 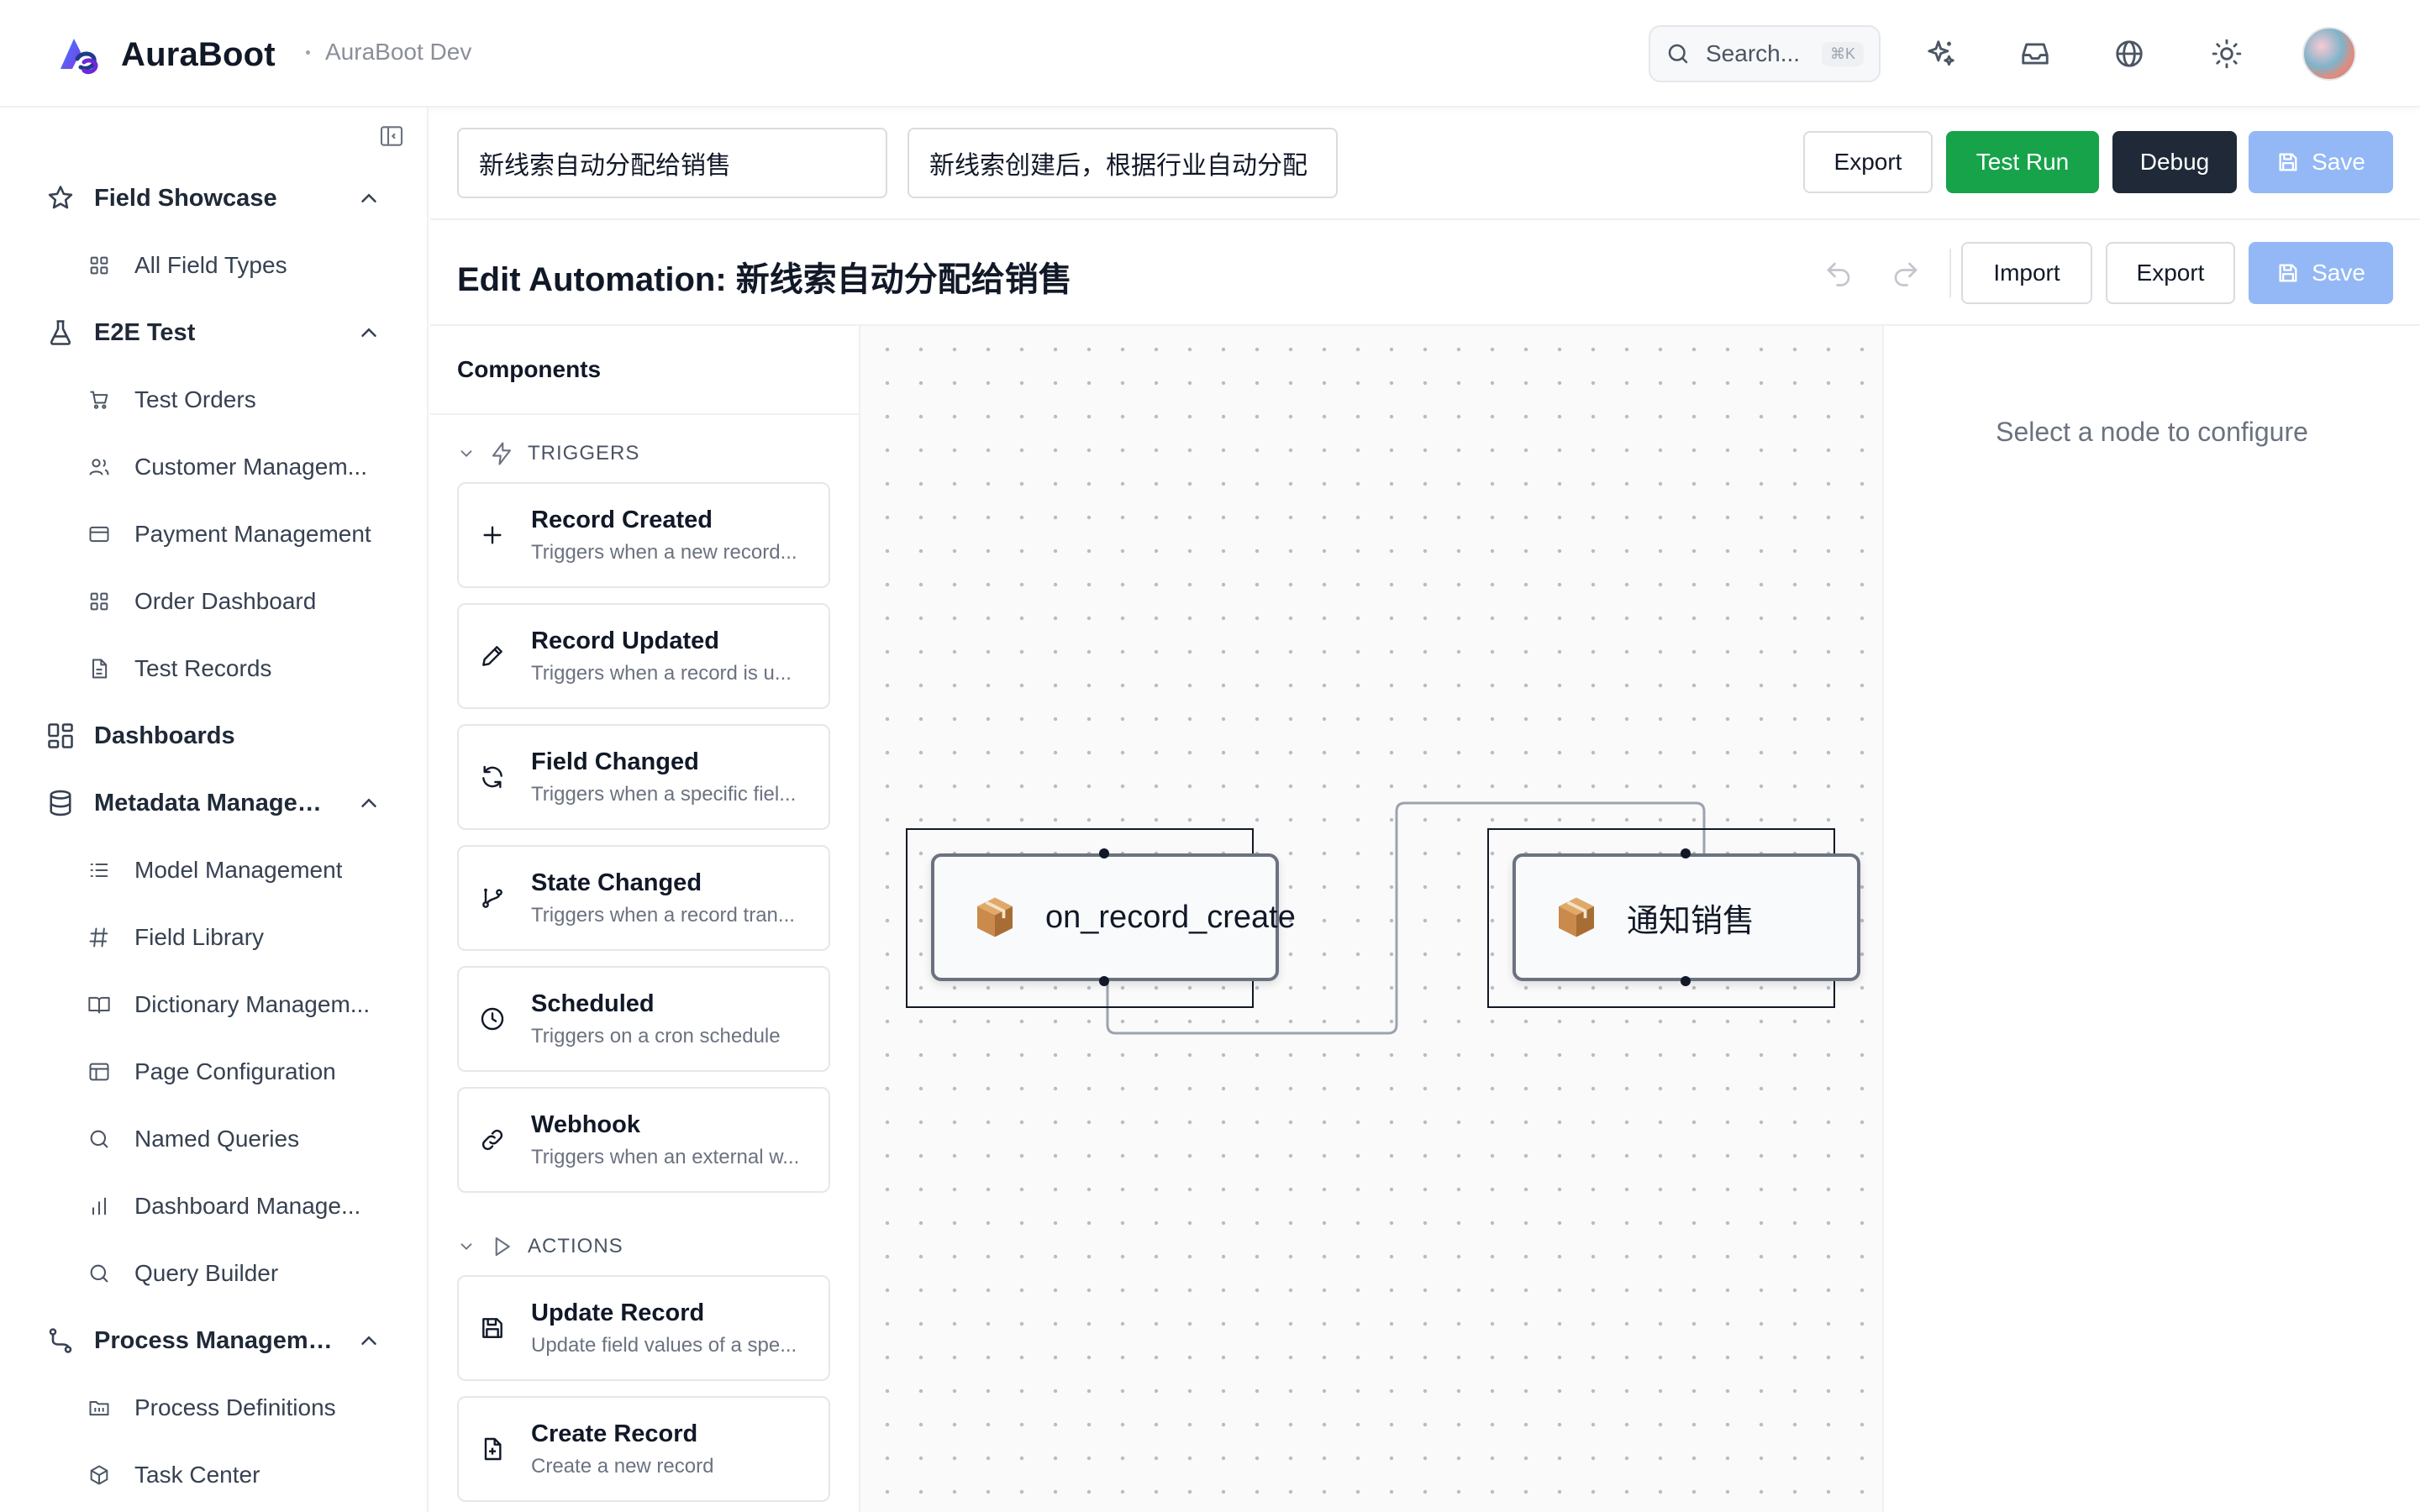 I want to click on card-title: Record Updated, so click(x=625, y=640).